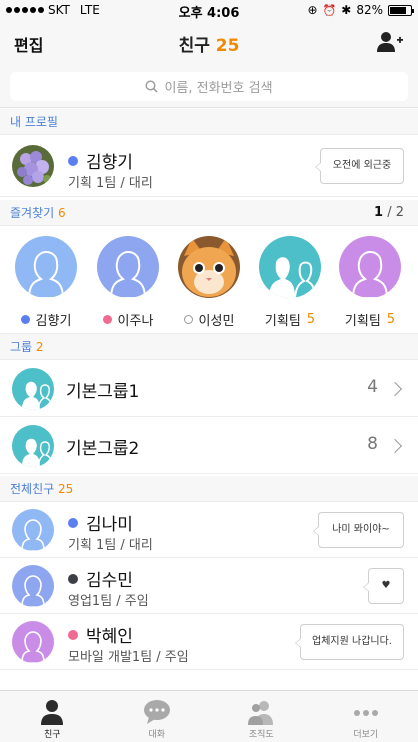 The height and width of the screenshot is (742, 418). Describe the element at coordinates (359, 166) in the screenshot. I see `status-message-bubble: 오전에 외근중` at that location.